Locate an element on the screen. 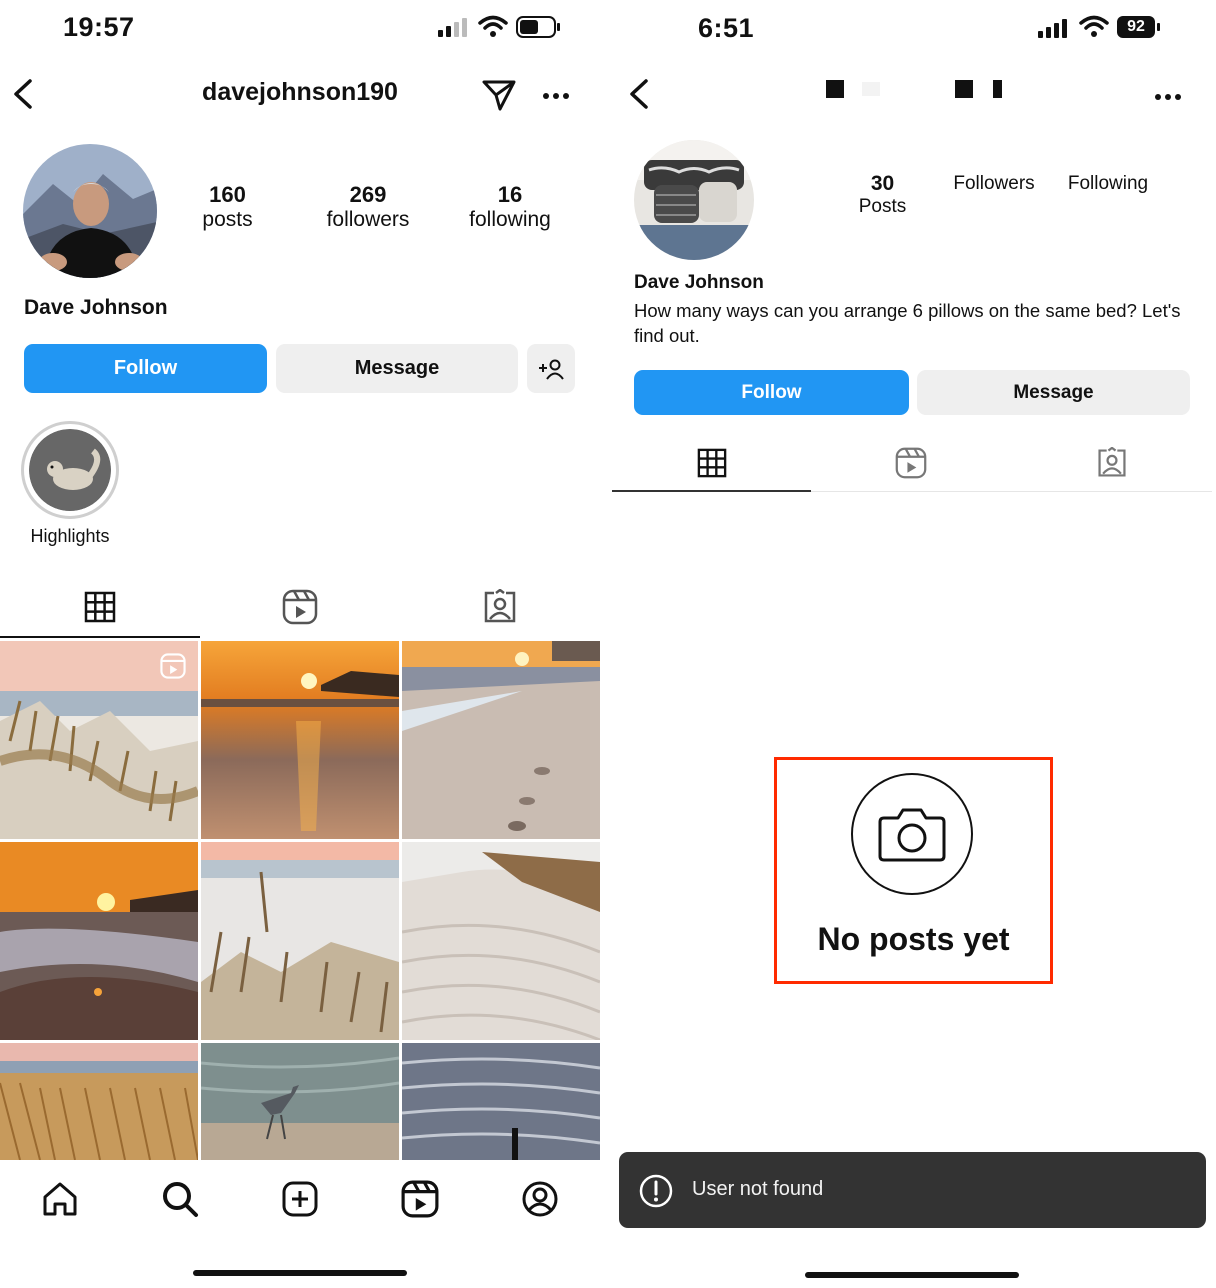 Image resolution: width=1216 pixels, height=1288 pixels. posts-count: 160 is located at coordinates (227, 194).